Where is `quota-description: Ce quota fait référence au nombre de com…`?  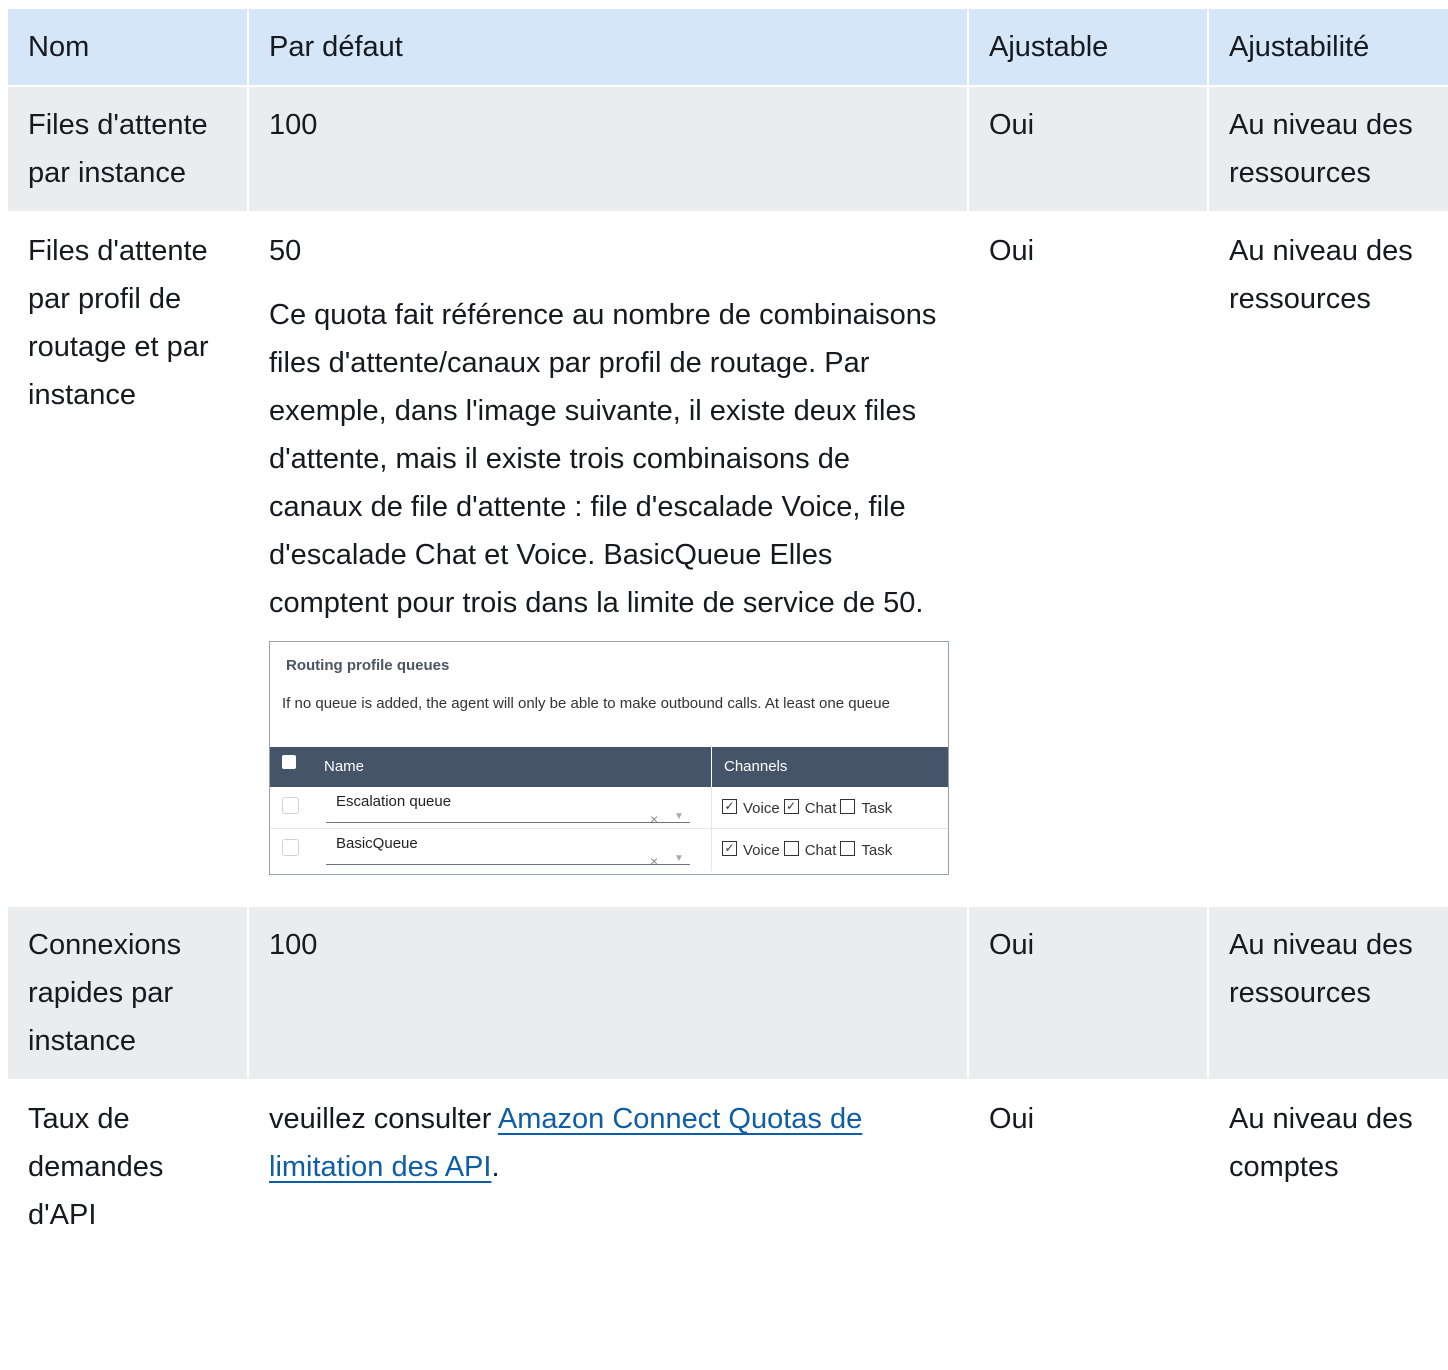
quota-description: Ce quota fait référence au nombre de com… is located at coordinates (608, 459).